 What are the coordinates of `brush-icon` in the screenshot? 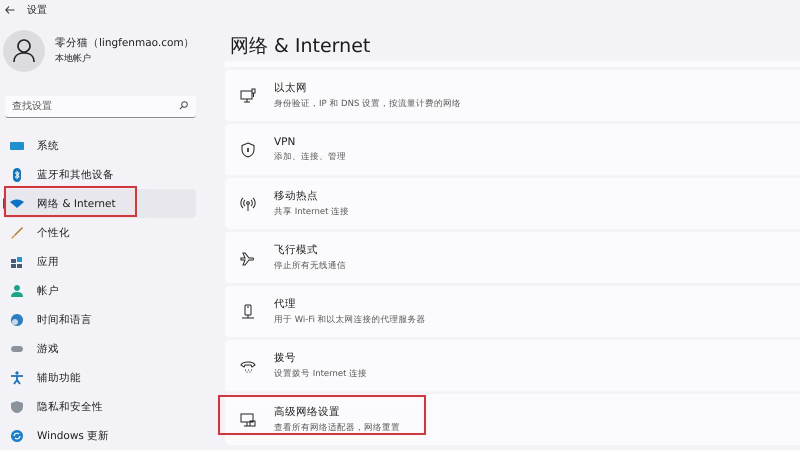 It's located at (17, 233).